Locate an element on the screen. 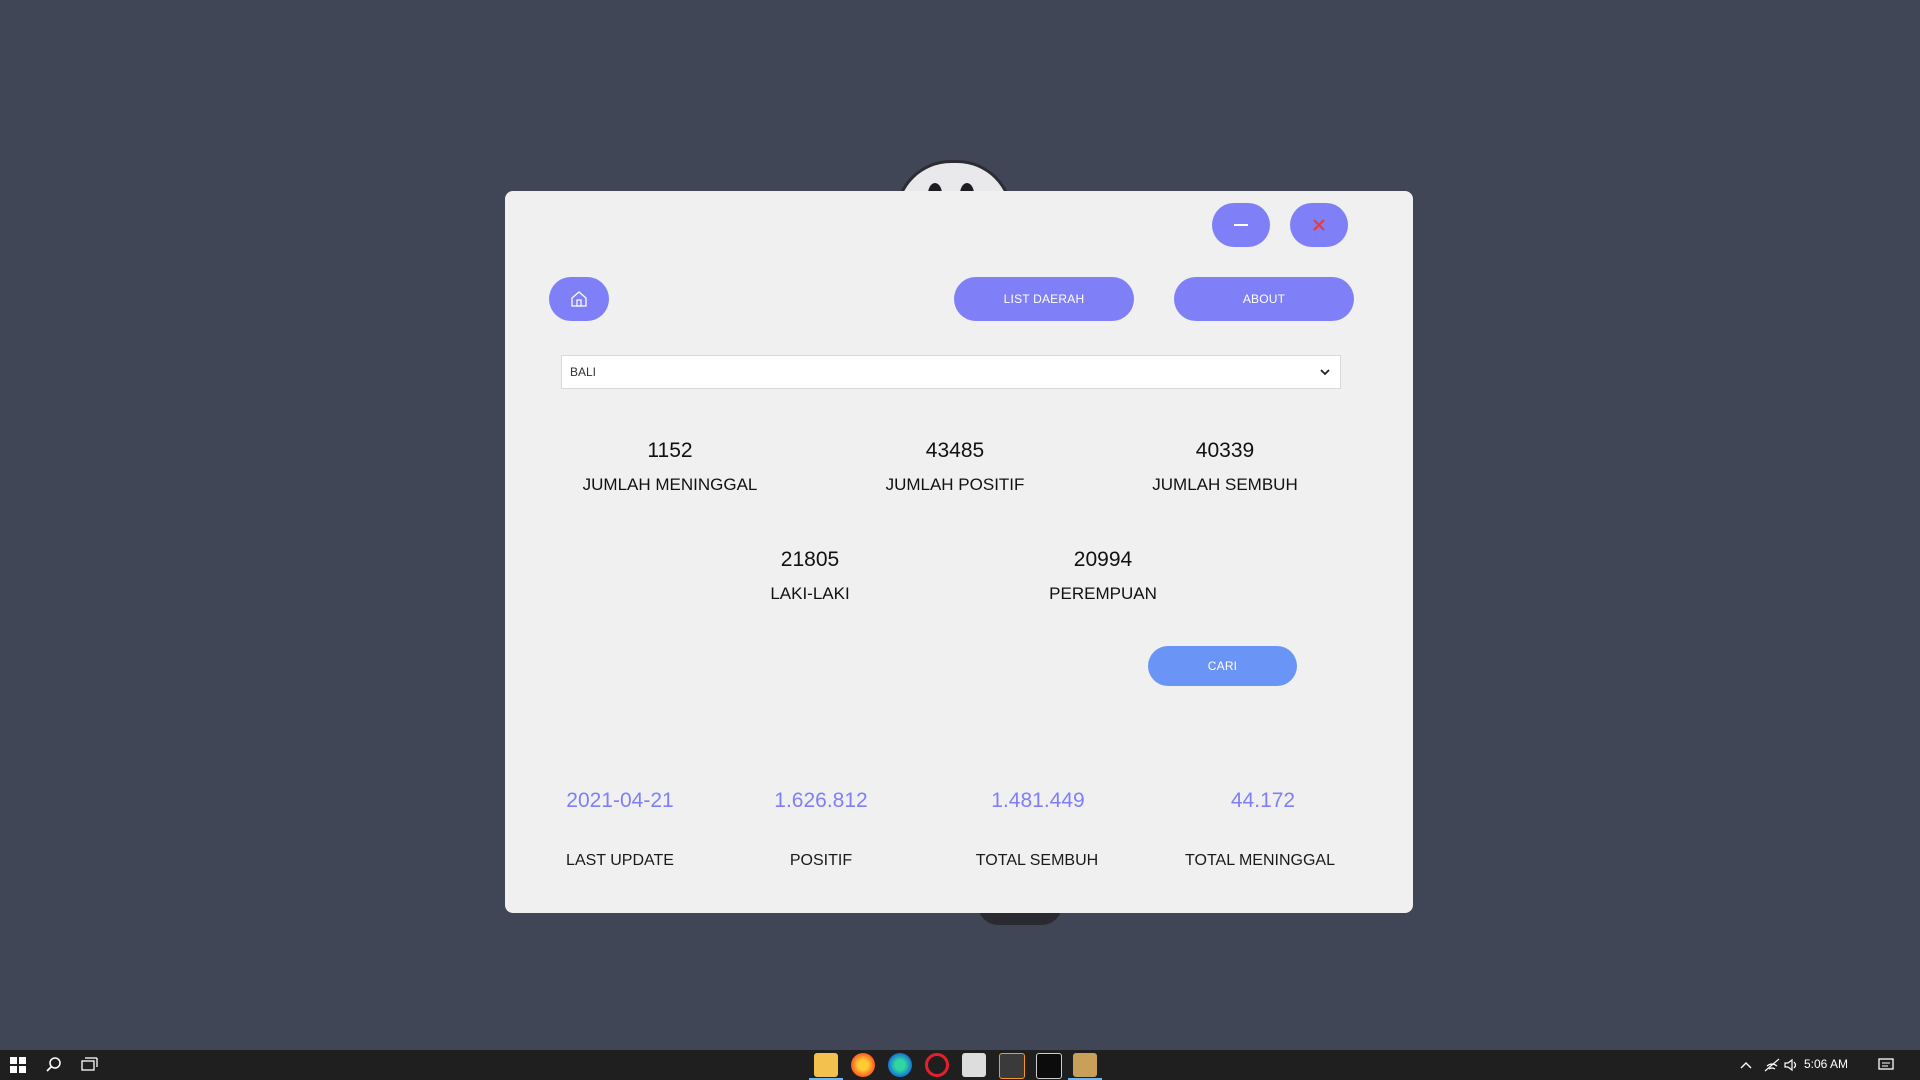 Image resolution: width=1920 pixels, height=1080 pixels. volume-icon is located at coordinates (1792, 1065).